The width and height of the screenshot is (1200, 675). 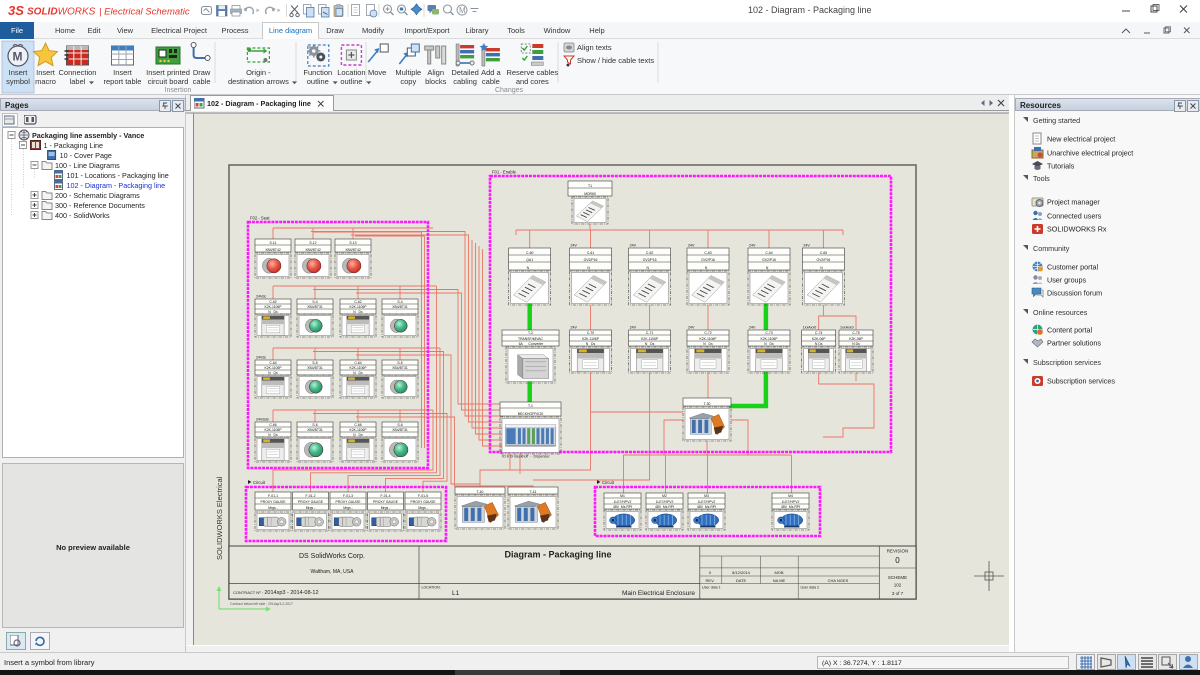 I want to click on svg-text: 24VdcB, so click(x=262, y=420).